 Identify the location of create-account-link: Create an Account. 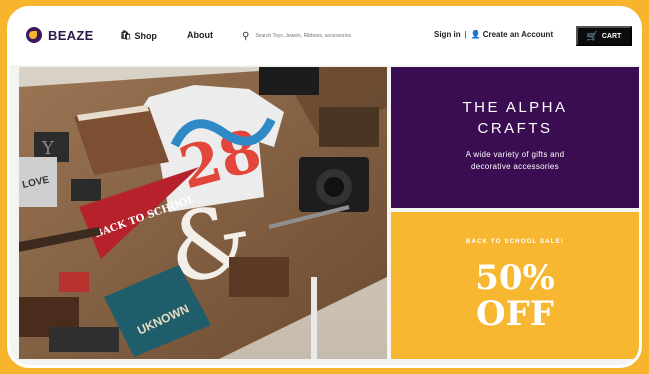
(518, 34).